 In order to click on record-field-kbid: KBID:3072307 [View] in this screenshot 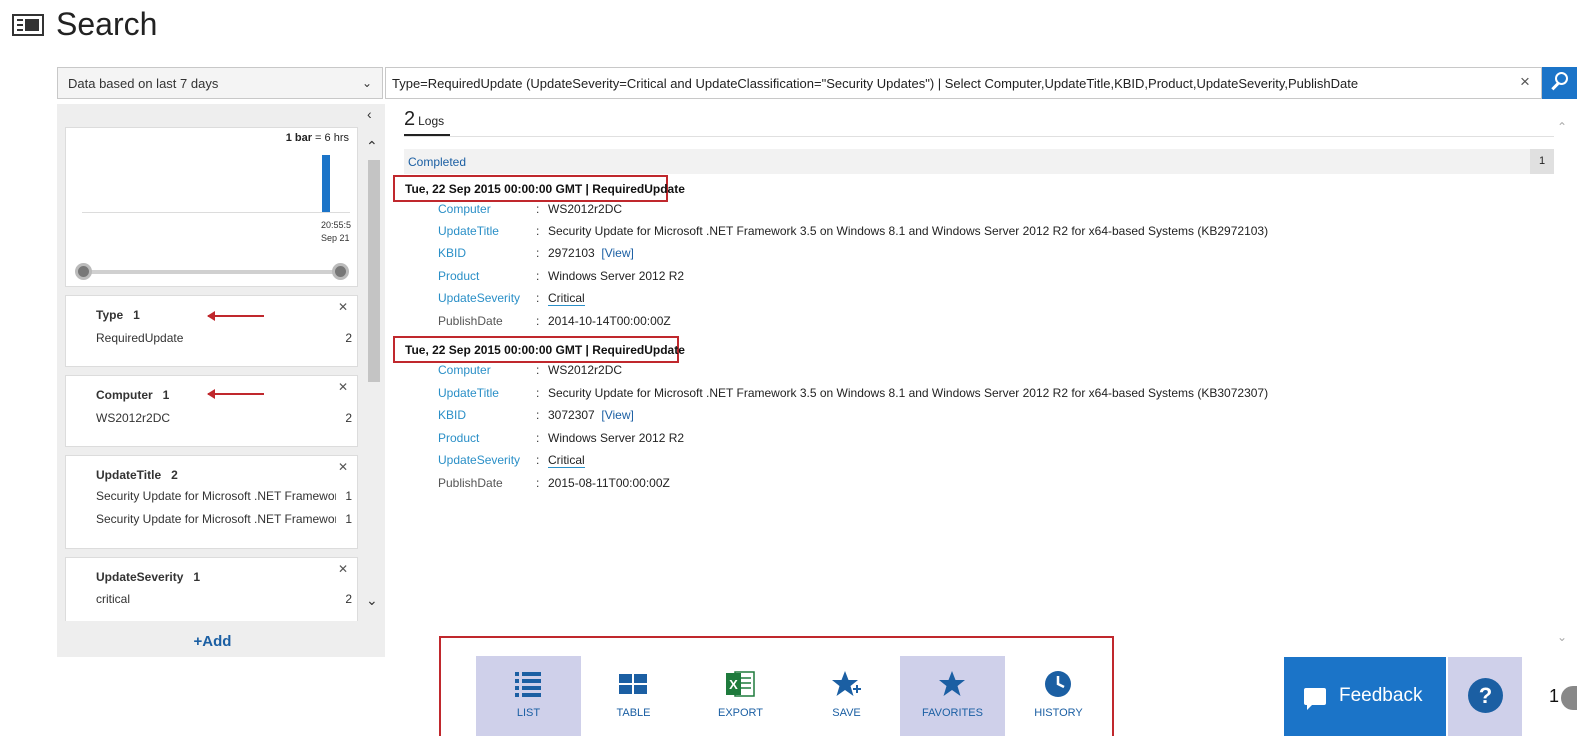, I will do `click(536, 415)`.